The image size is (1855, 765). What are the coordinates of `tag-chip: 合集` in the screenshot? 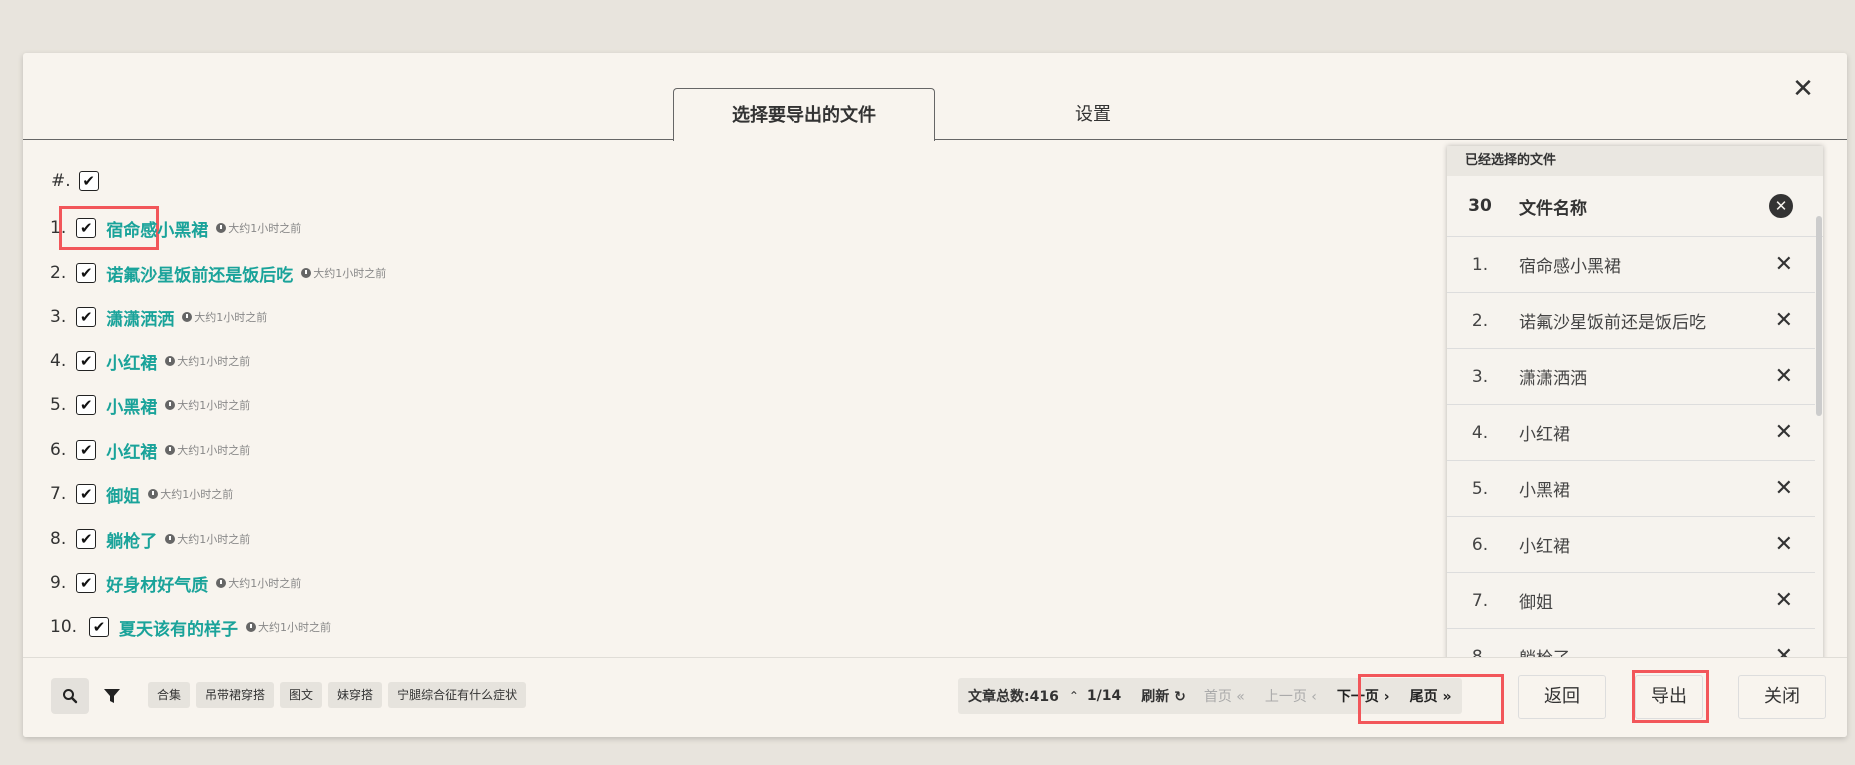 It's located at (169, 695).